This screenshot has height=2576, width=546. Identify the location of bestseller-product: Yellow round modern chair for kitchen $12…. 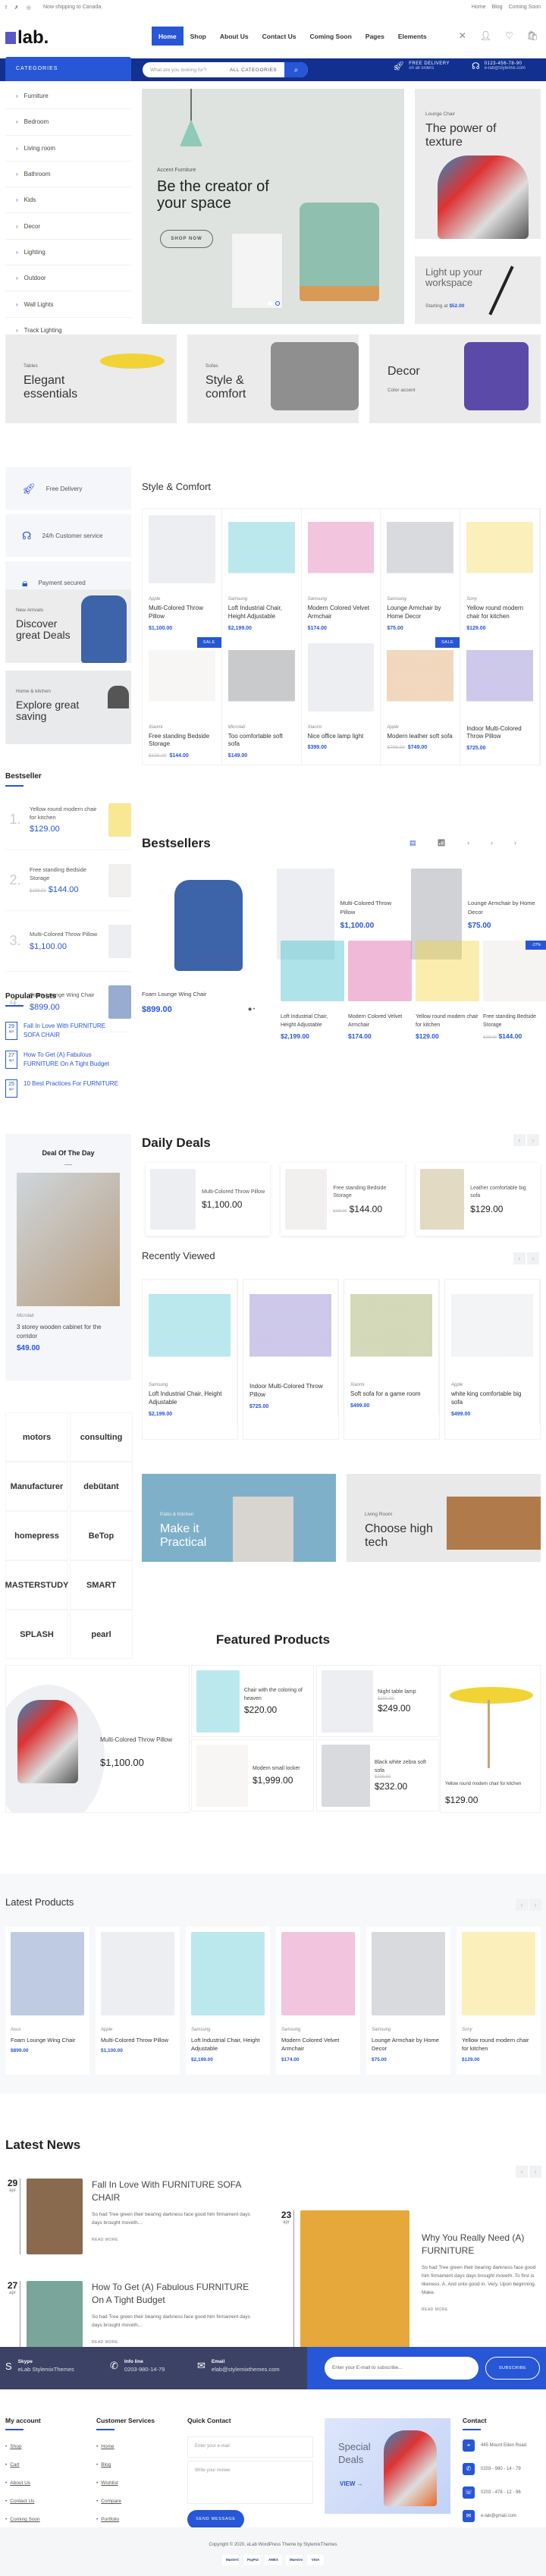
(447, 990).